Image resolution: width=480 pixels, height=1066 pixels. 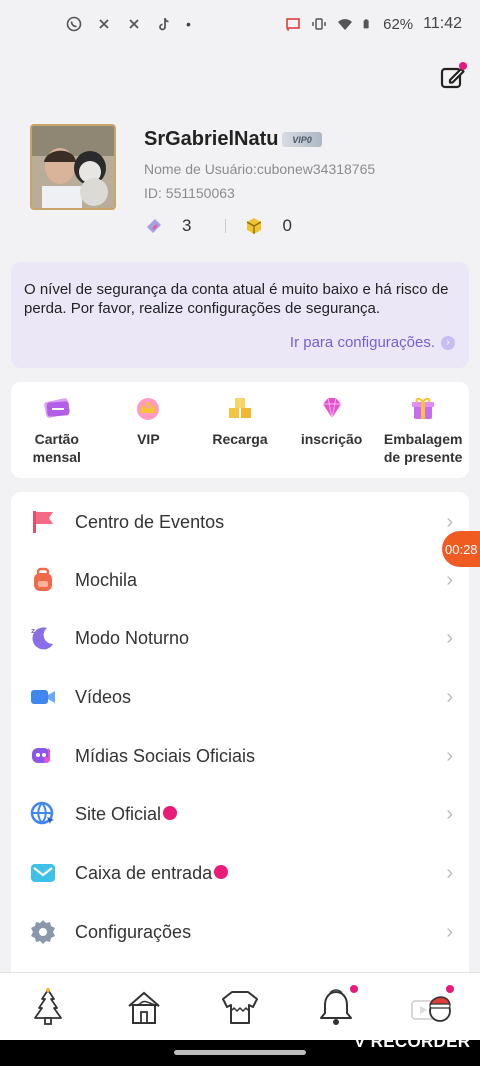 I want to click on shortcut-vip: VIP, so click(x=148, y=436).